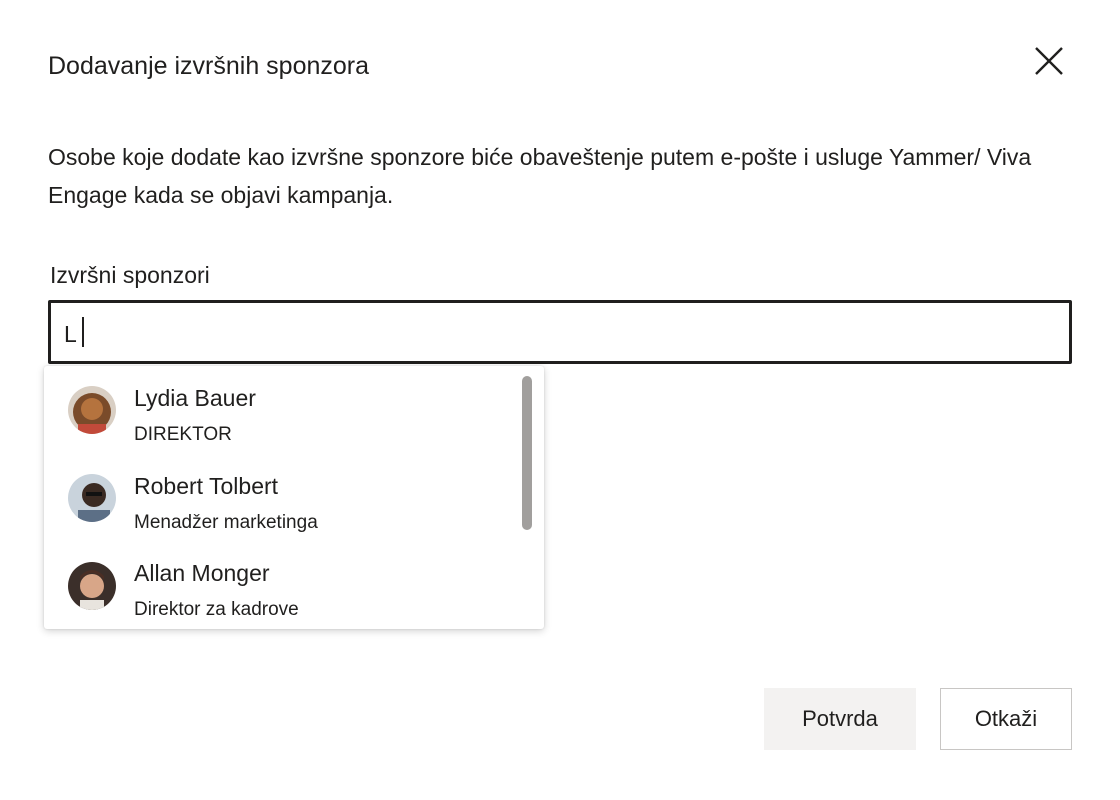 This screenshot has height=800, width=1120. What do you see at coordinates (216, 609) in the screenshot?
I see `suggestion-role: Direktor za kadrove` at bounding box center [216, 609].